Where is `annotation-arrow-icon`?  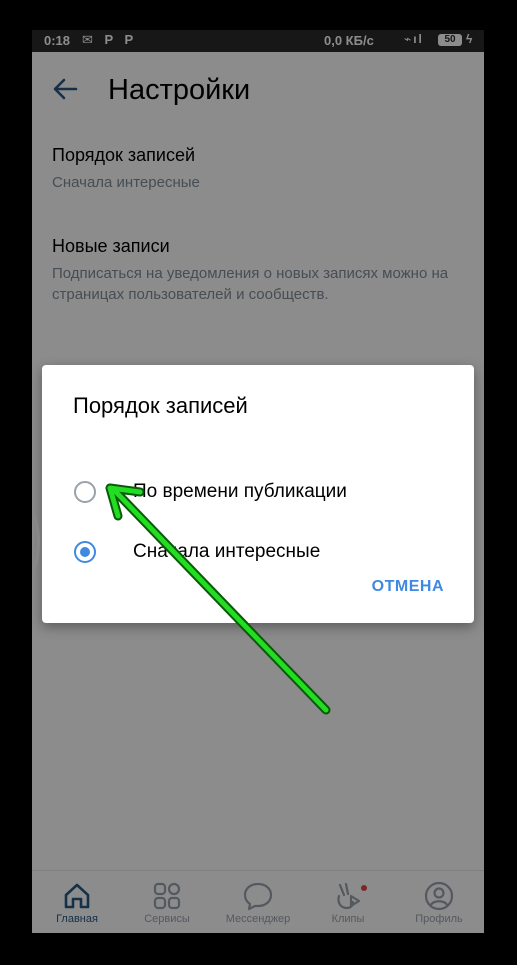 annotation-arrow-icon is located at coordinates (218, 599).